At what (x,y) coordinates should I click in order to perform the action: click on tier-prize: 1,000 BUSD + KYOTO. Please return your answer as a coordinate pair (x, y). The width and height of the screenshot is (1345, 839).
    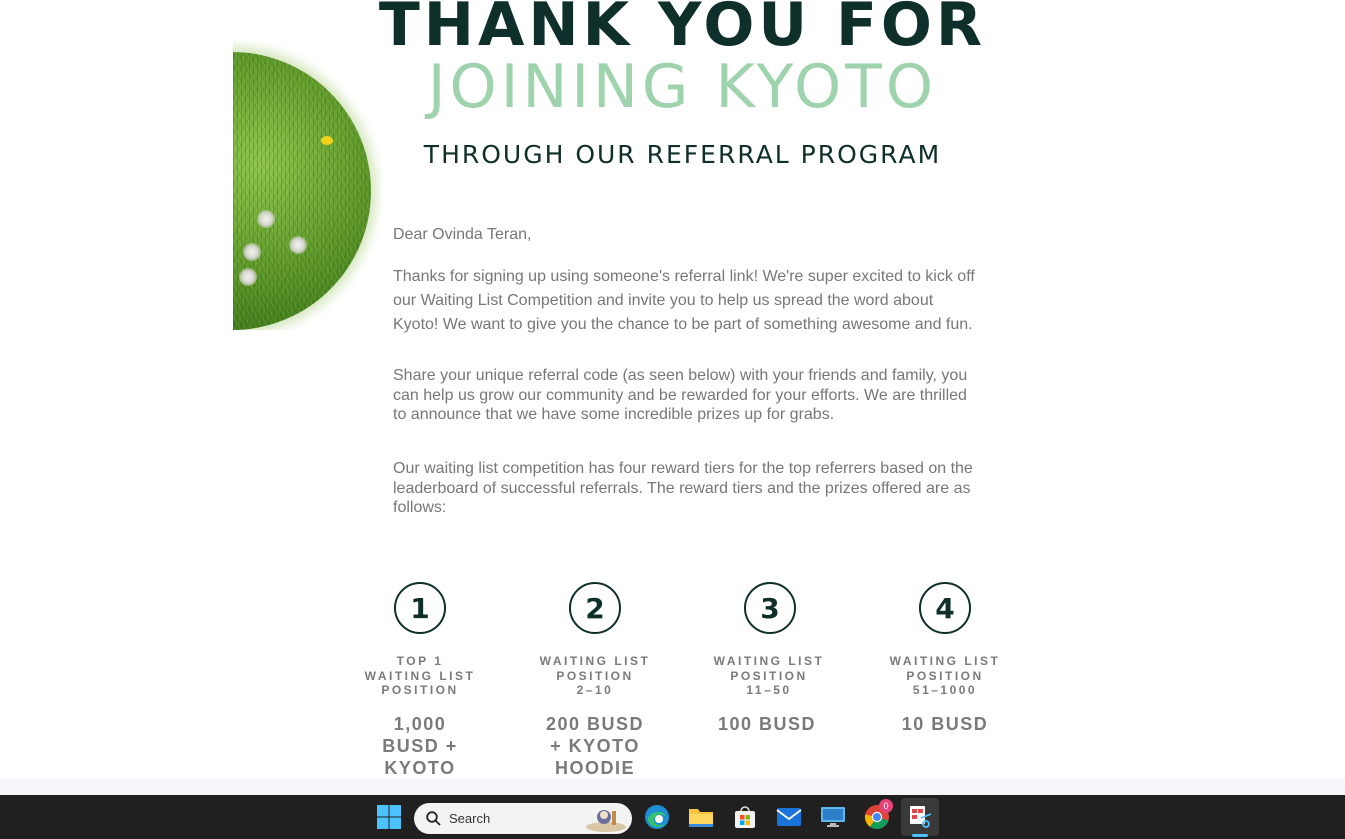
    Looking at the image, I should click on (420, 745).